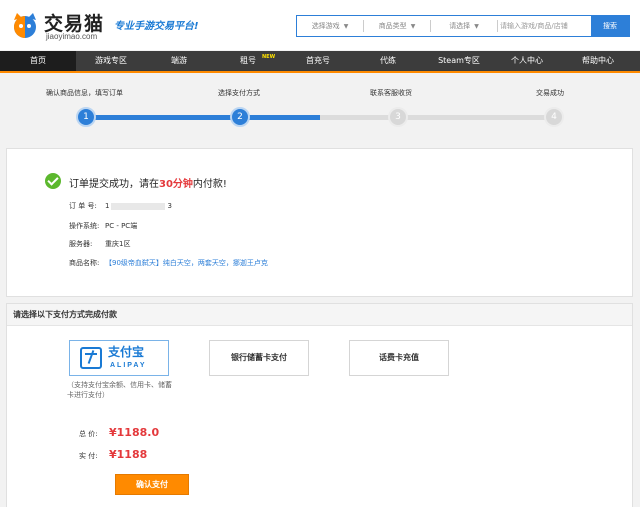 The image size is (640, 507). Describe the element at coordinates (72, 36) in the screenshot. I see `logo-domain: jiaoyimao.com` at that location.